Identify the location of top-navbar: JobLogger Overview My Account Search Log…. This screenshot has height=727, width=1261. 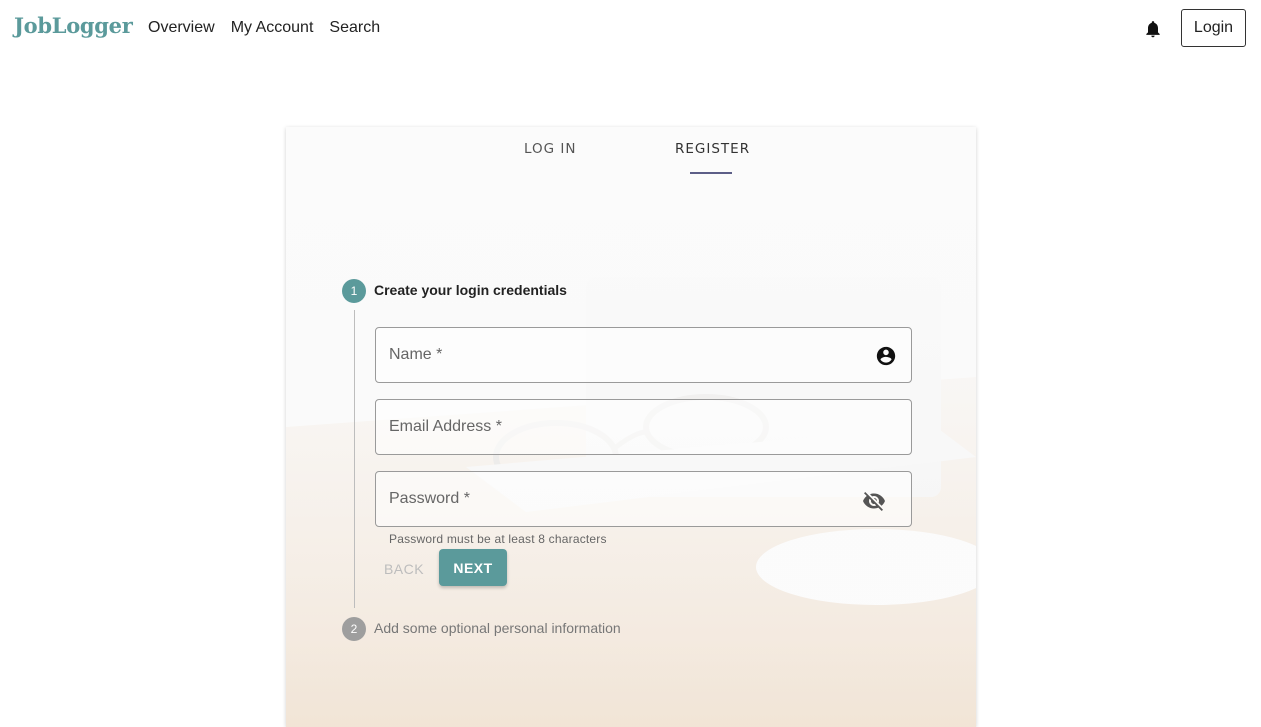
(630, 29).